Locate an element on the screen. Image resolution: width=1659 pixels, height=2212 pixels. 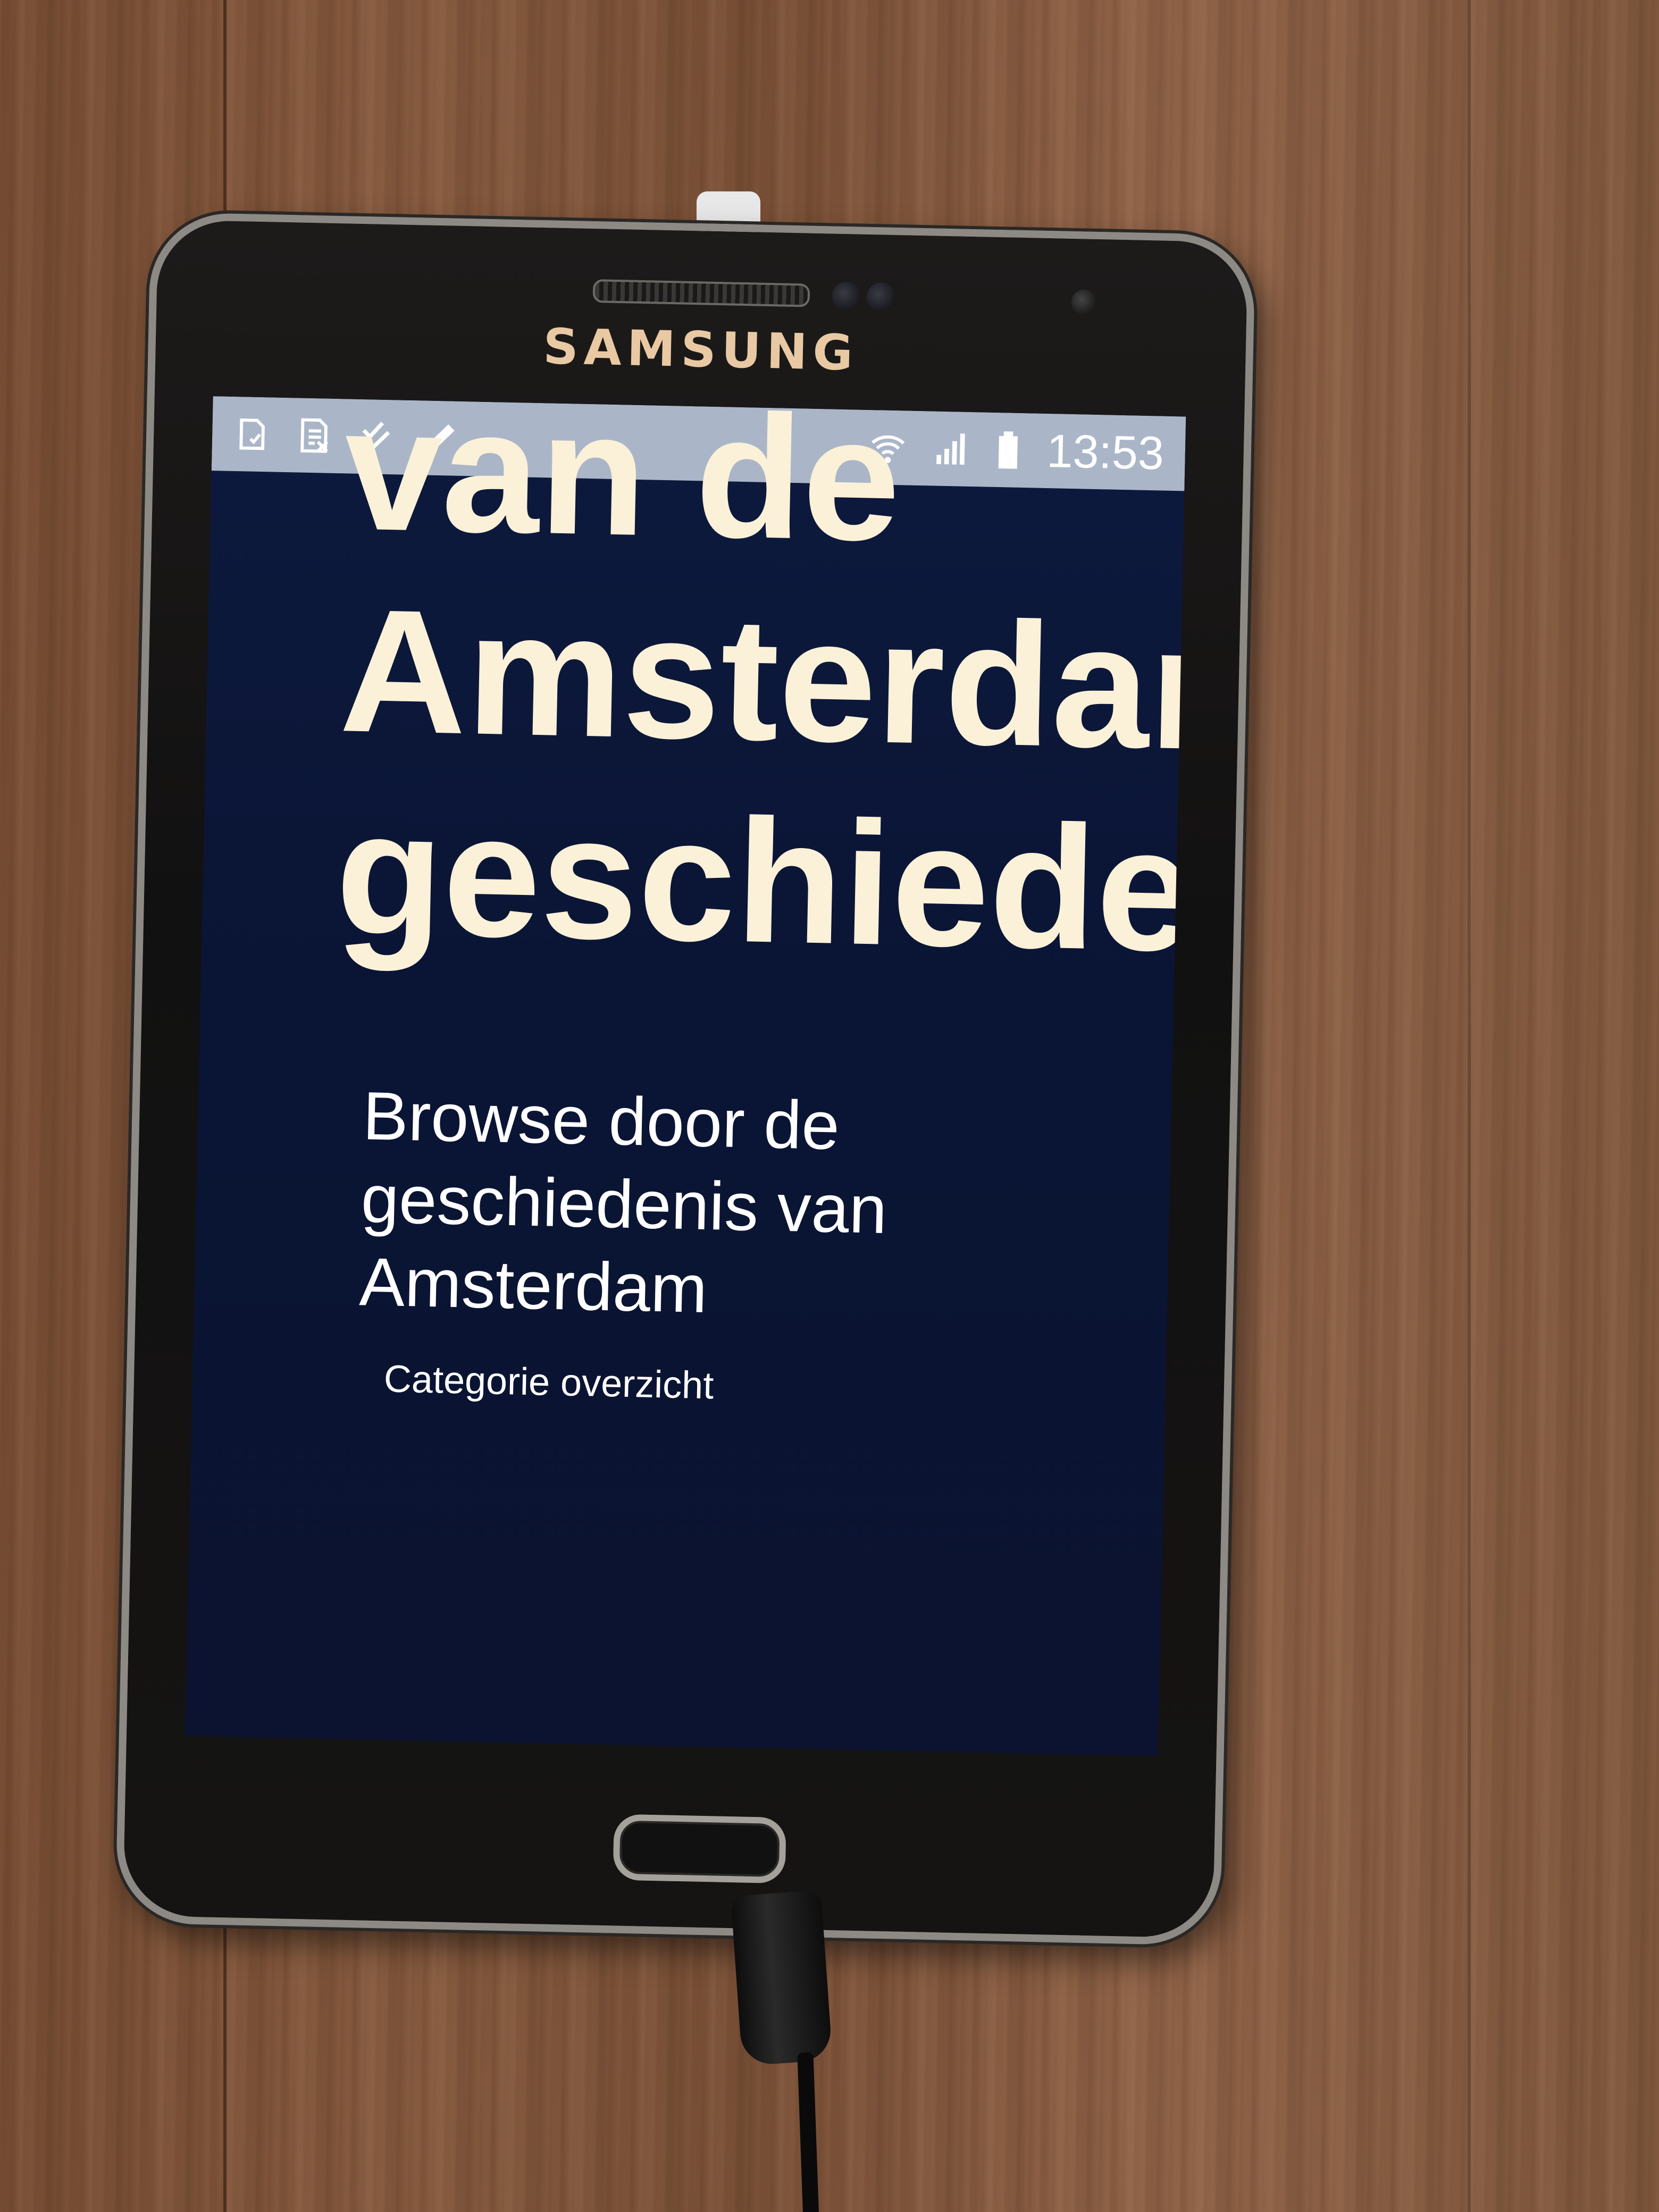
sd-card-icon is located at coordinates (252, 434).